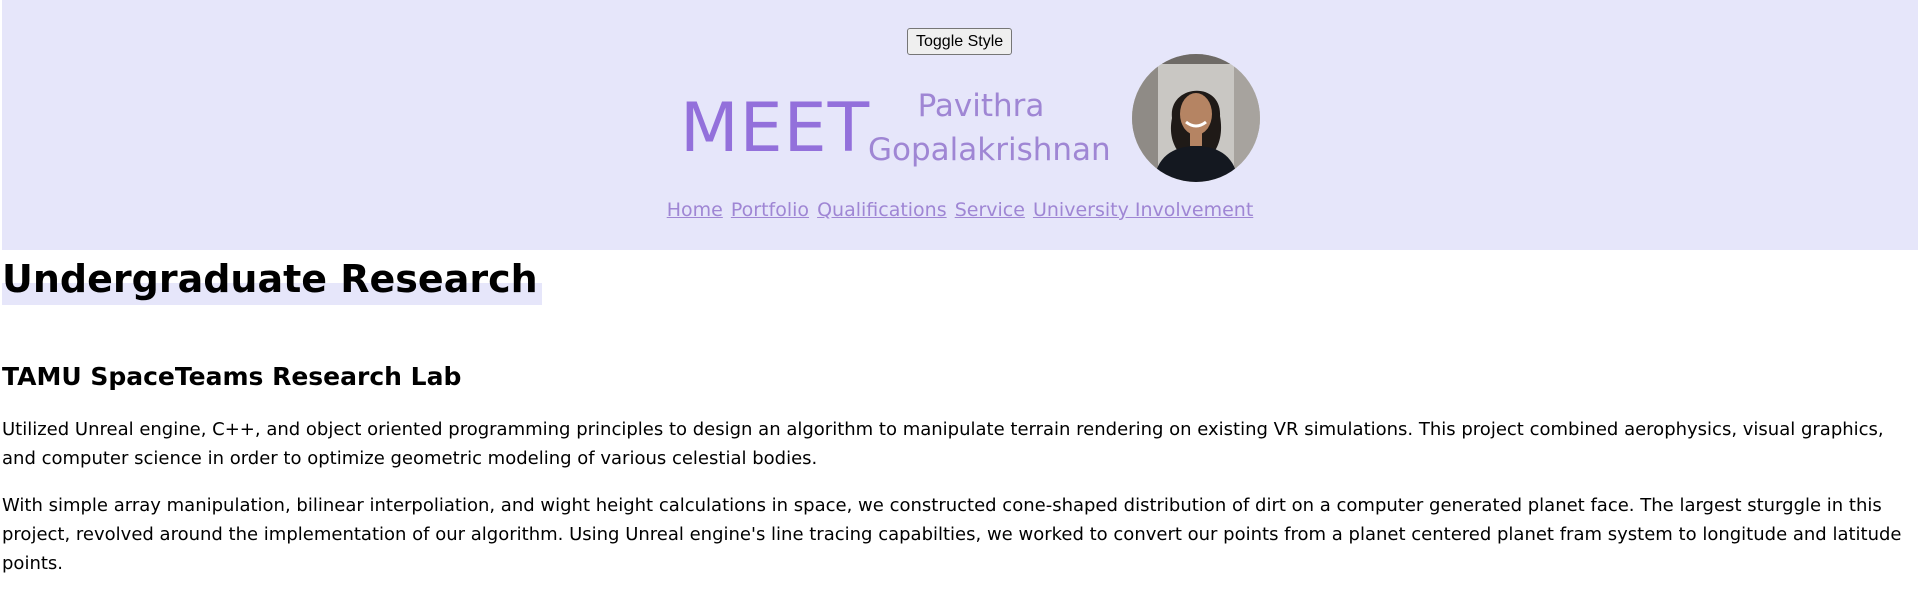 The width and height of the screenshot is (1920, 603). Describe the element at coordinates (981, 106) in the screenshot. I see `first-name: Pavithra` at that location.